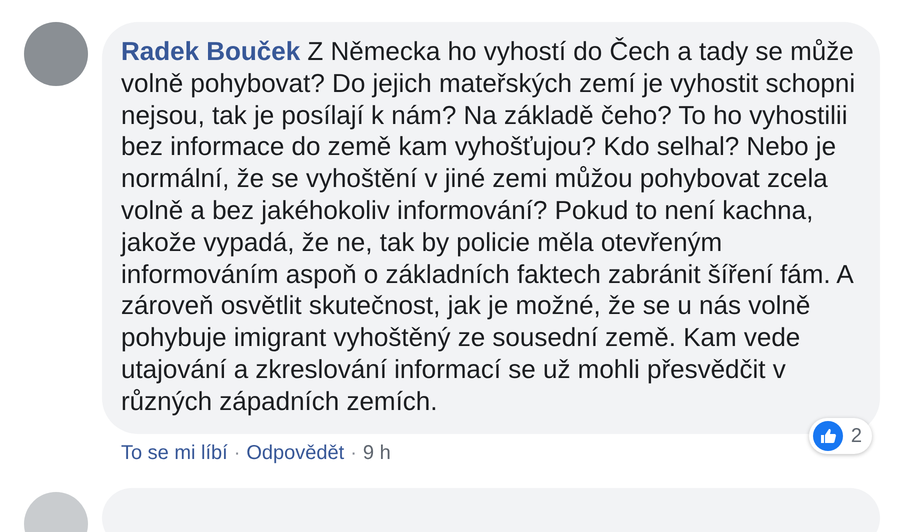 Image resolution: width=914 pixels, height=532 pixels. I want to click on action-link: To se mi líbí, so click(174, 453).